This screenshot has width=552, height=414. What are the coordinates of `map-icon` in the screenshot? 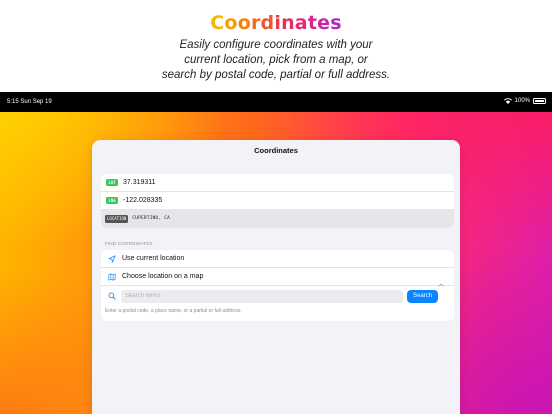 It's located at (112, 277).